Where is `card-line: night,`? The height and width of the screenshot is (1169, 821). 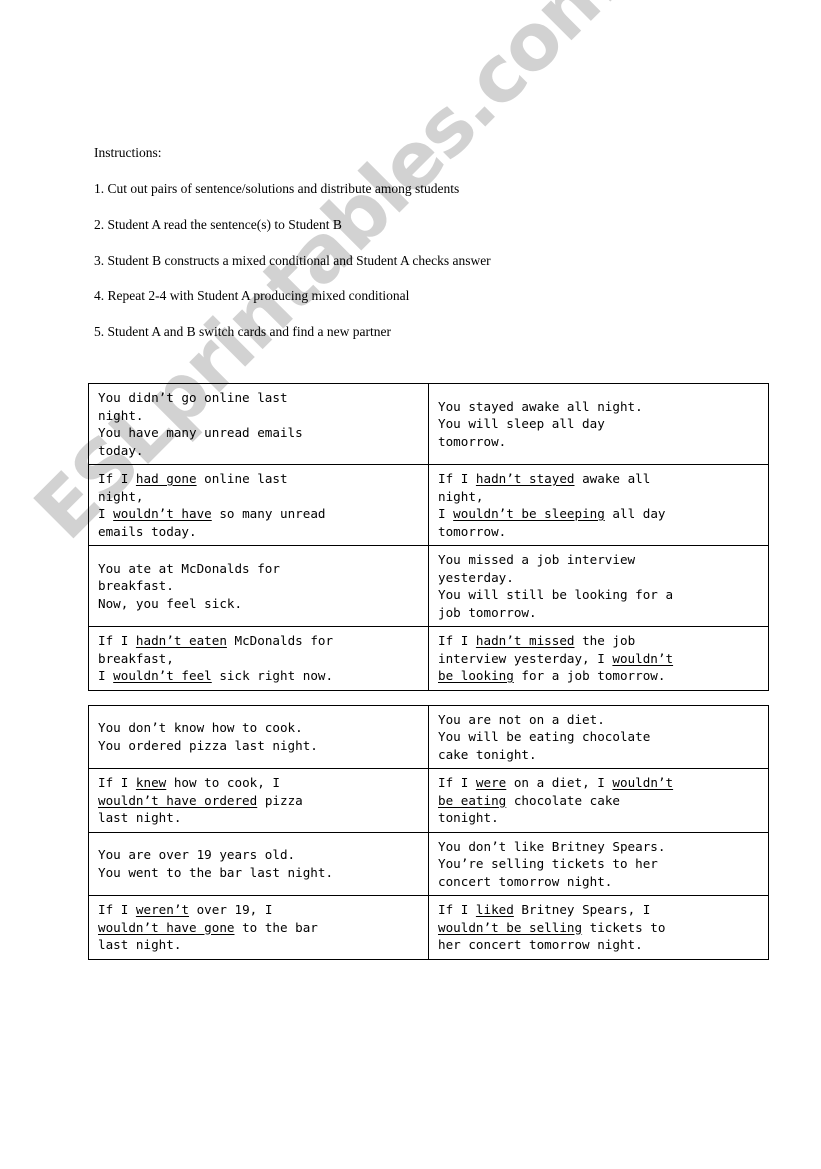 card-line: night, is located at coordinates (259, 497).